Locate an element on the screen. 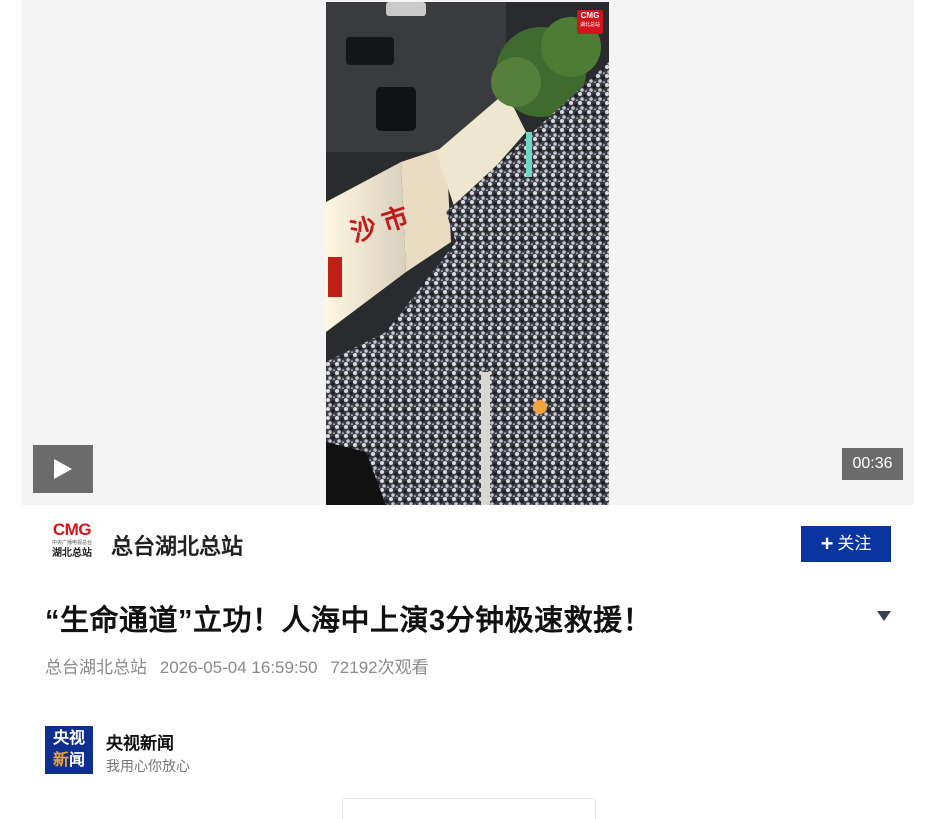 The height and width of the screenshot is (819, 927). video-meta: 总台湖北总站 2026-05-04 16:59:50 72192次观看 is located at coordinates (241, 665).